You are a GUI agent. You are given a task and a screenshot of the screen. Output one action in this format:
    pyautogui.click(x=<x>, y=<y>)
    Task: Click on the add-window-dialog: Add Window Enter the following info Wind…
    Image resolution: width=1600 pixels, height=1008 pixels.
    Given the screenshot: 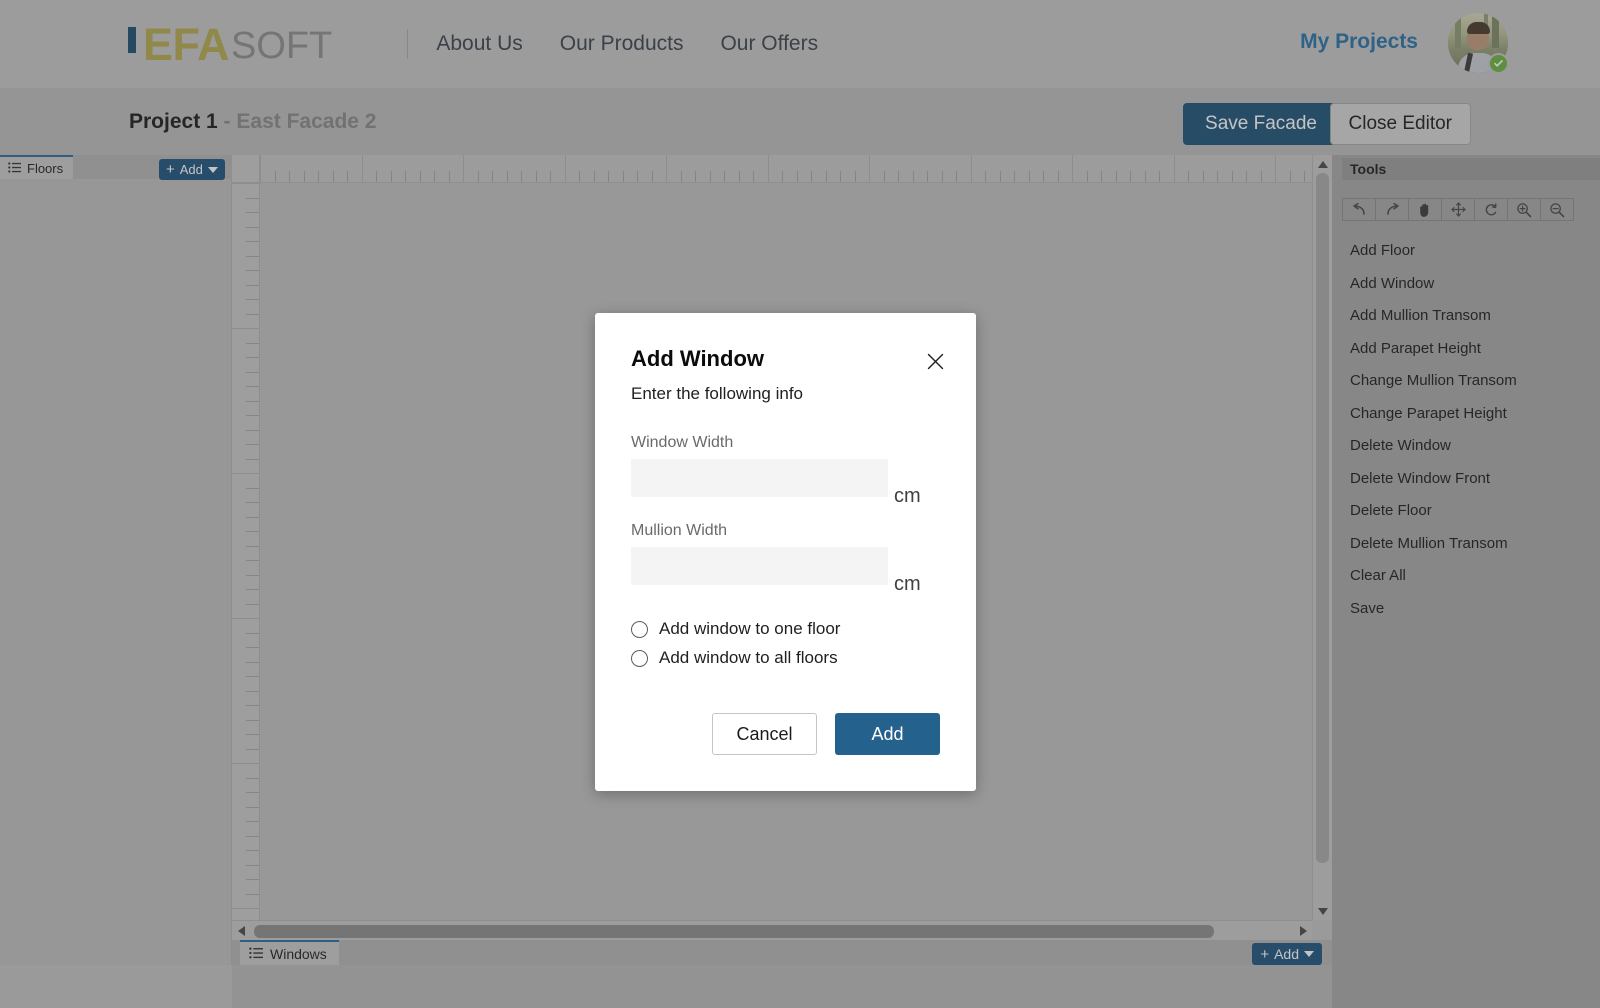 What is the action you would take?
    pyautogui.click(x=785, y=552)
    